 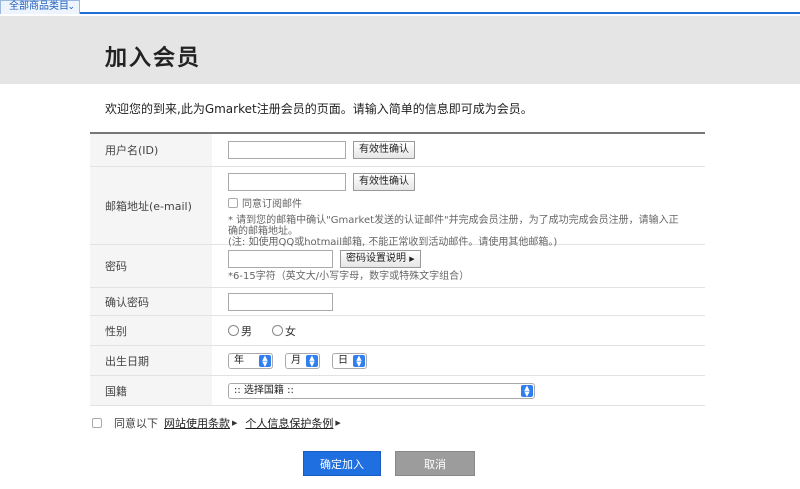 What do you see at coordinates (250, 360) in the screenshot?
I see `birth-year-select: 年 ▲ ▼` at bounding box center [250, 360].